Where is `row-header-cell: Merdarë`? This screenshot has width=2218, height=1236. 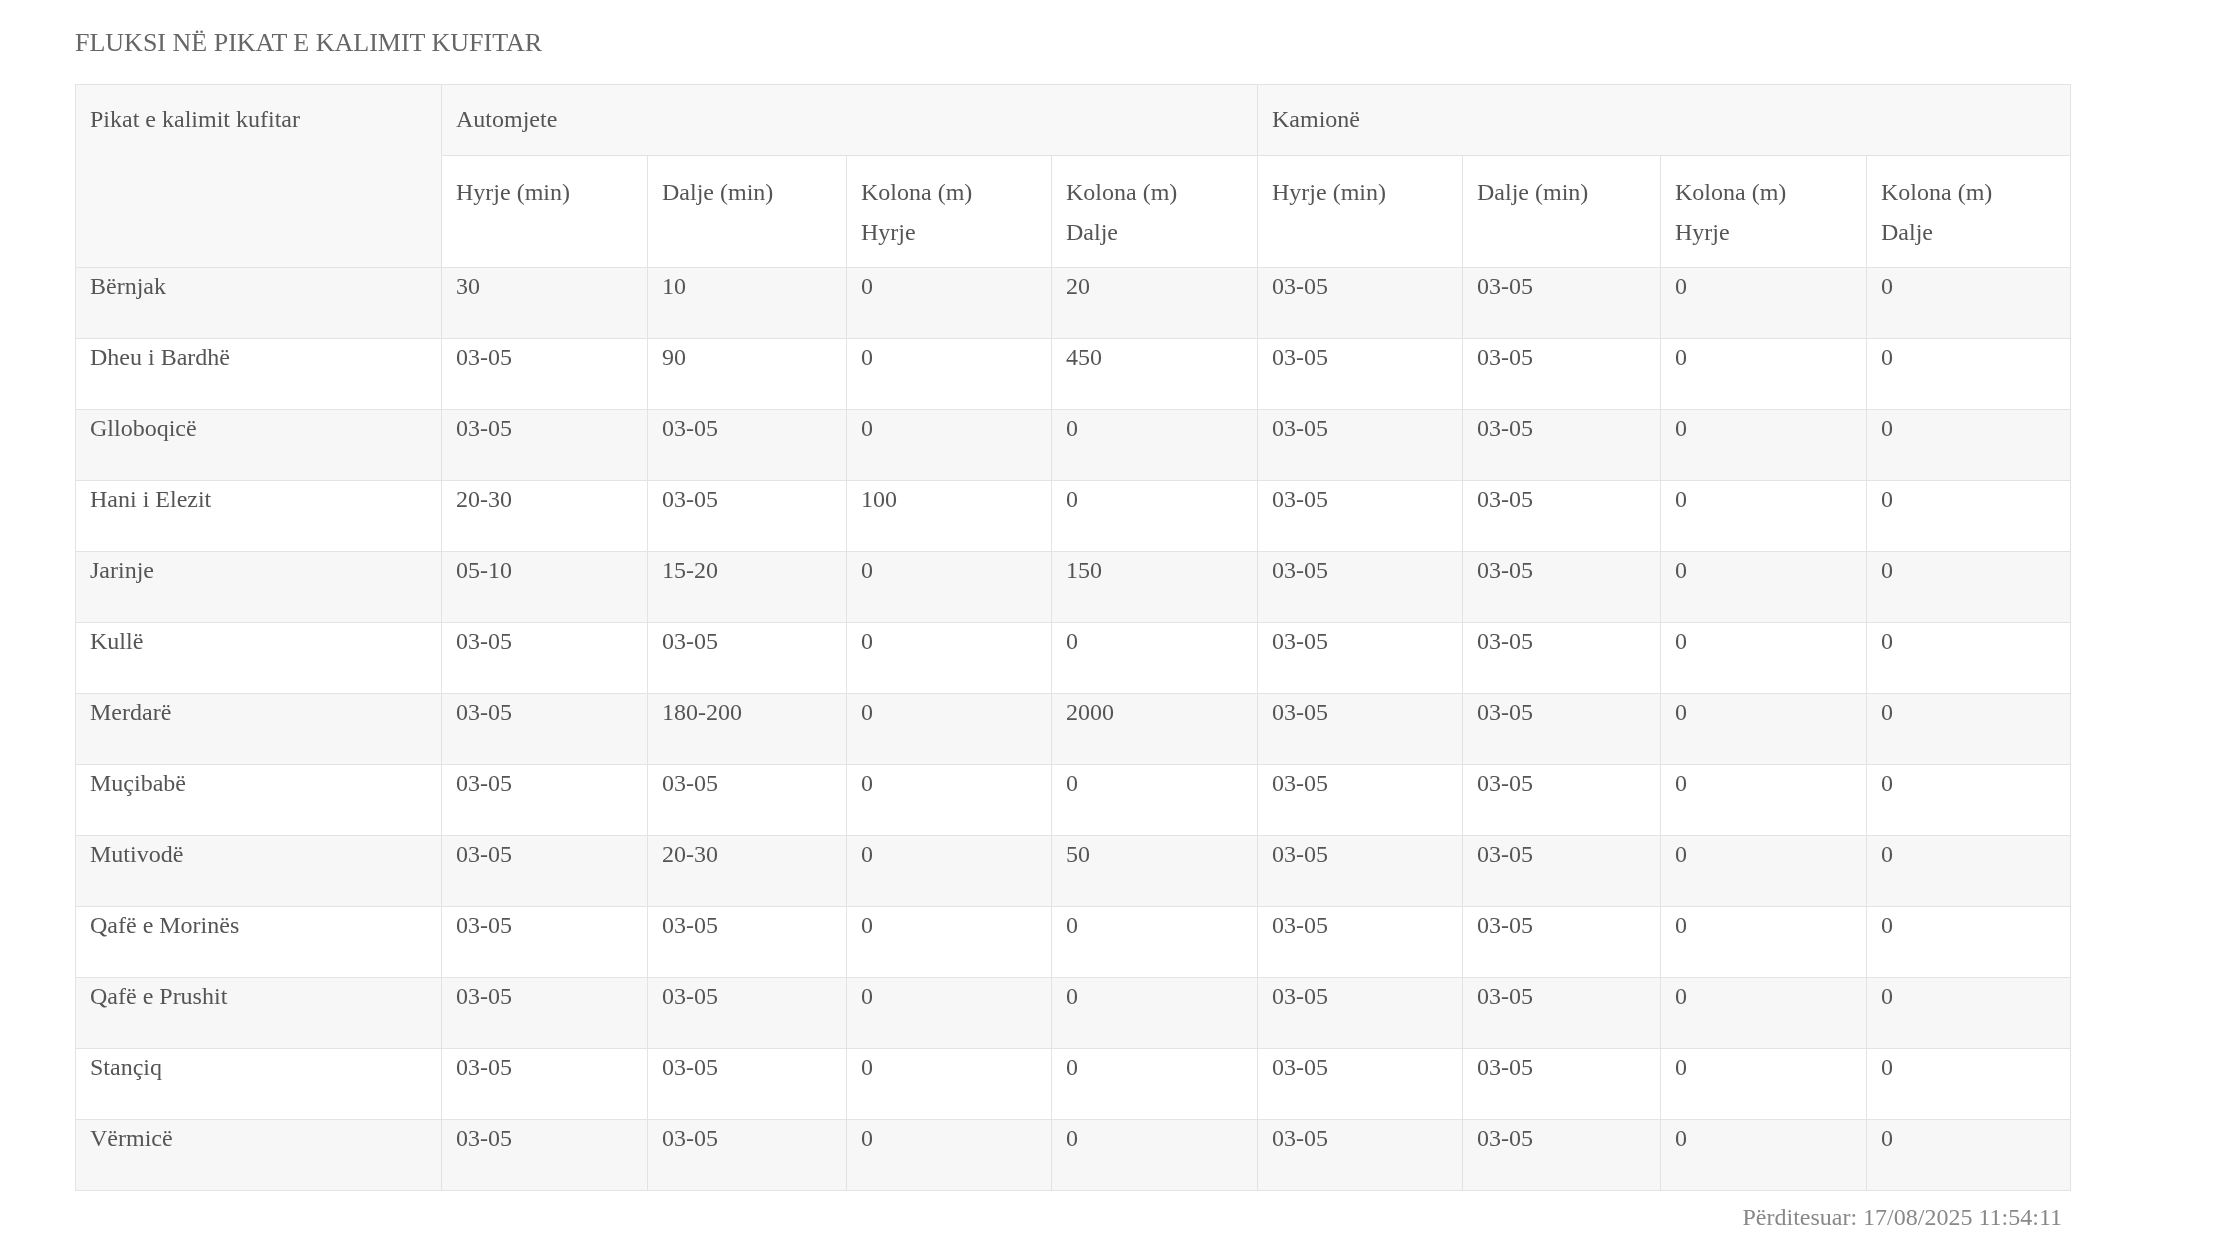
row-header-cell: Merdarë is located at coordinates (258, 729).